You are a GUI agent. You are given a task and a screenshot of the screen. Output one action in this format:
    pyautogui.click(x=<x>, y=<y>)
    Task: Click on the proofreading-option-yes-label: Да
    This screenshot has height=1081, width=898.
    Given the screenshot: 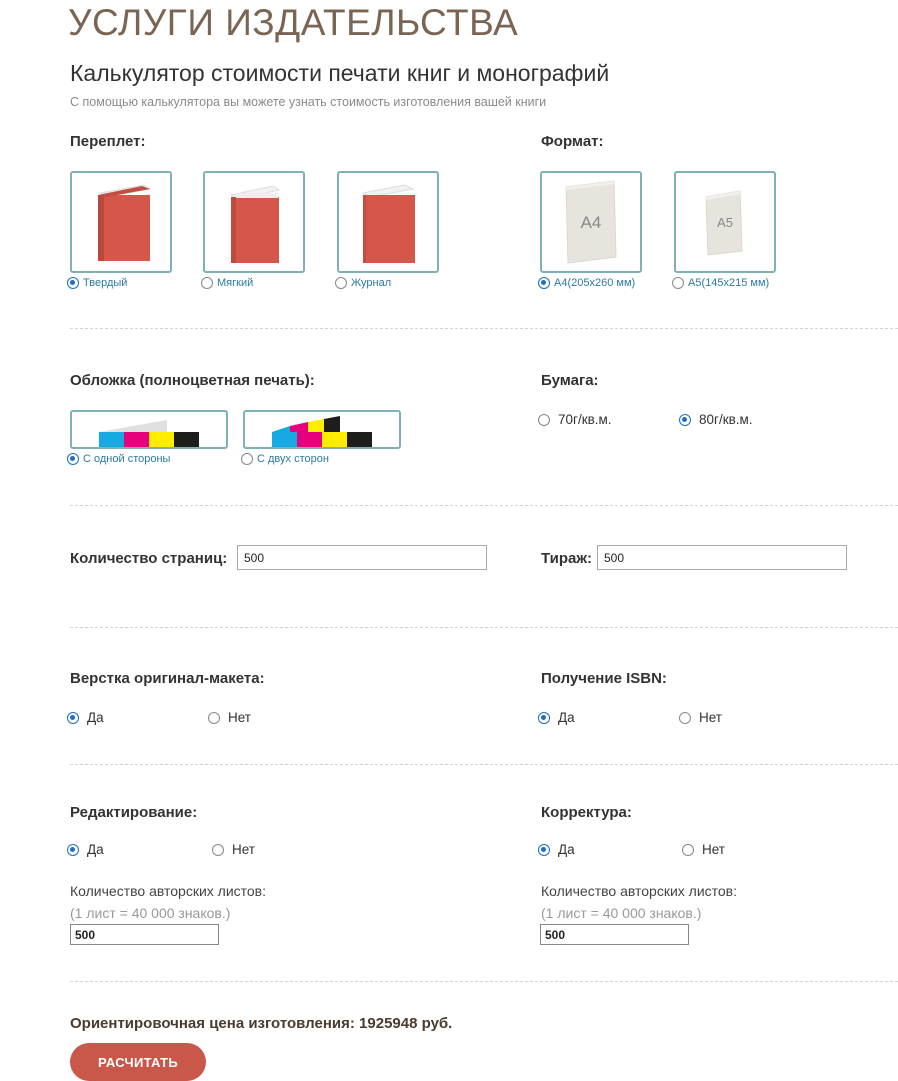 What is the action you would take?
    pyautogui.click(x=566, y=849)
    